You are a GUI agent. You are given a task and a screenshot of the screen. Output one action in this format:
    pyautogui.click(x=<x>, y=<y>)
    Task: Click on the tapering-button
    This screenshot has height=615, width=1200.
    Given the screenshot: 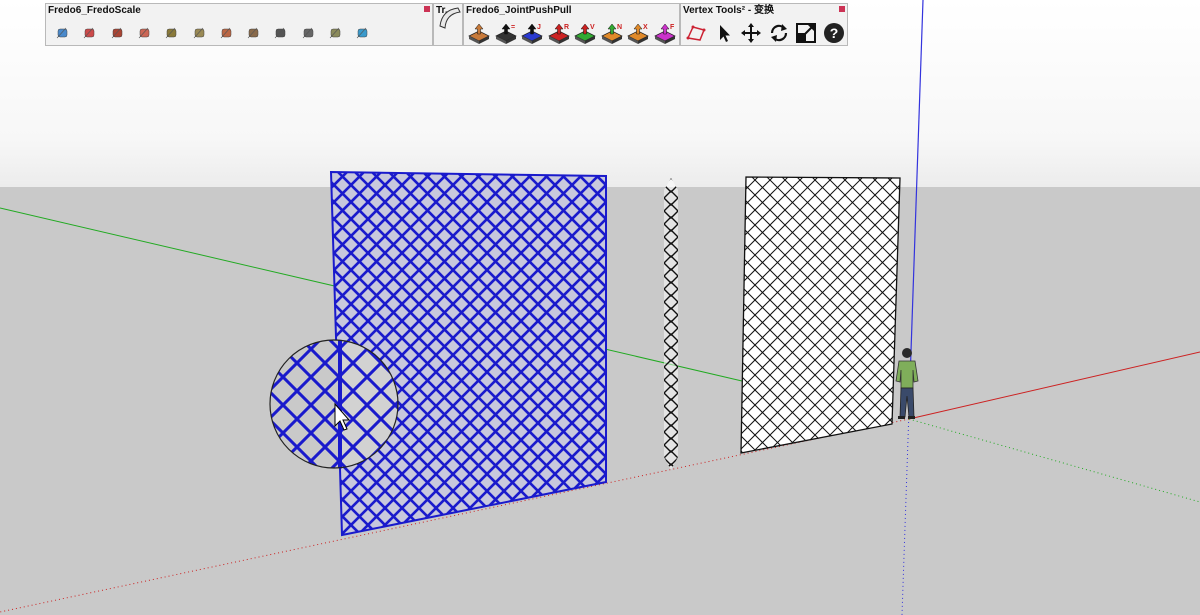 What is the action you would take?
    pyautogui.click(x=117, y=33)
    